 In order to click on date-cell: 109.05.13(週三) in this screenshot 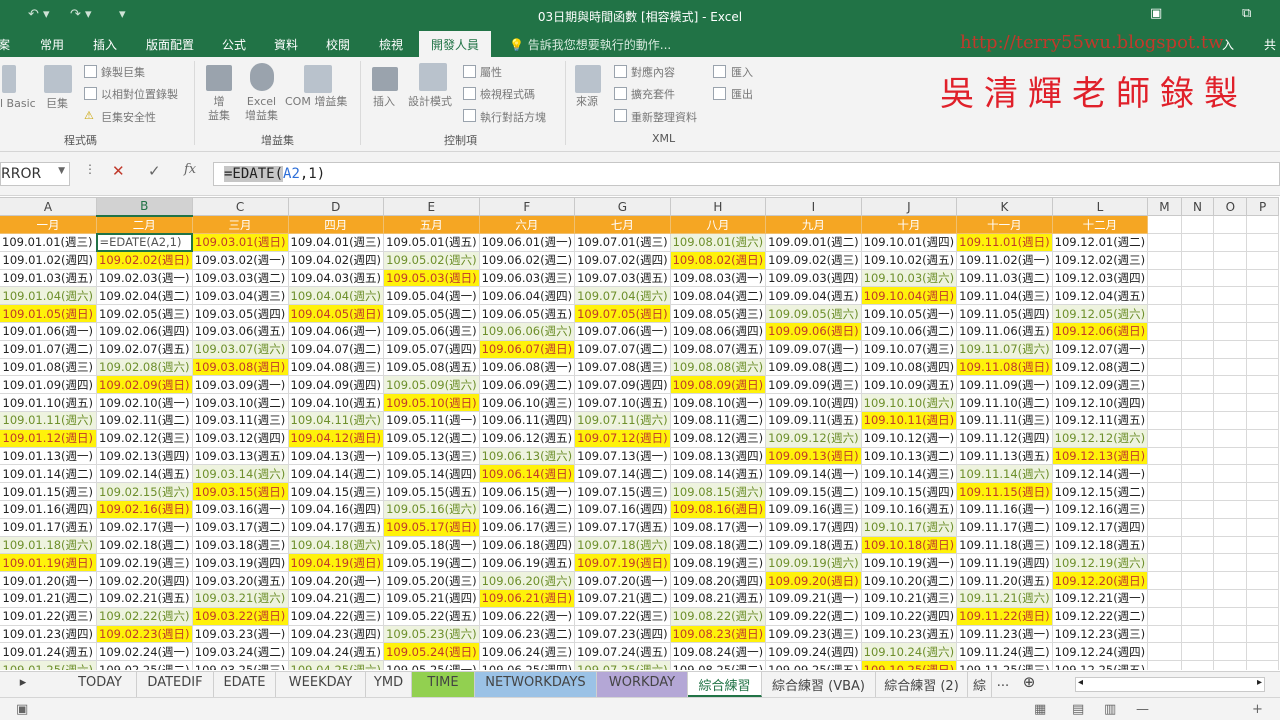, I will do `click(431, 456)`.